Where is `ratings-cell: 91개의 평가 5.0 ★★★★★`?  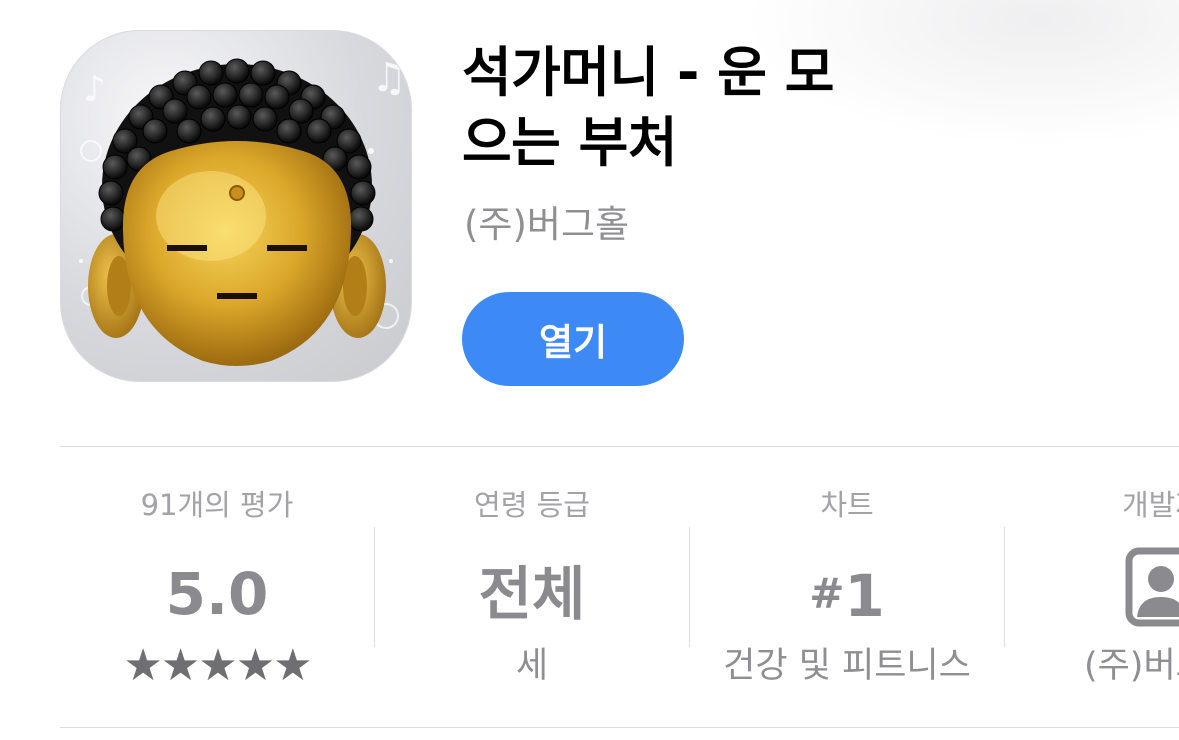 ratings-cell: 91개의 평가 5.0 ★★★★★ is located at coordinates (217, 587).